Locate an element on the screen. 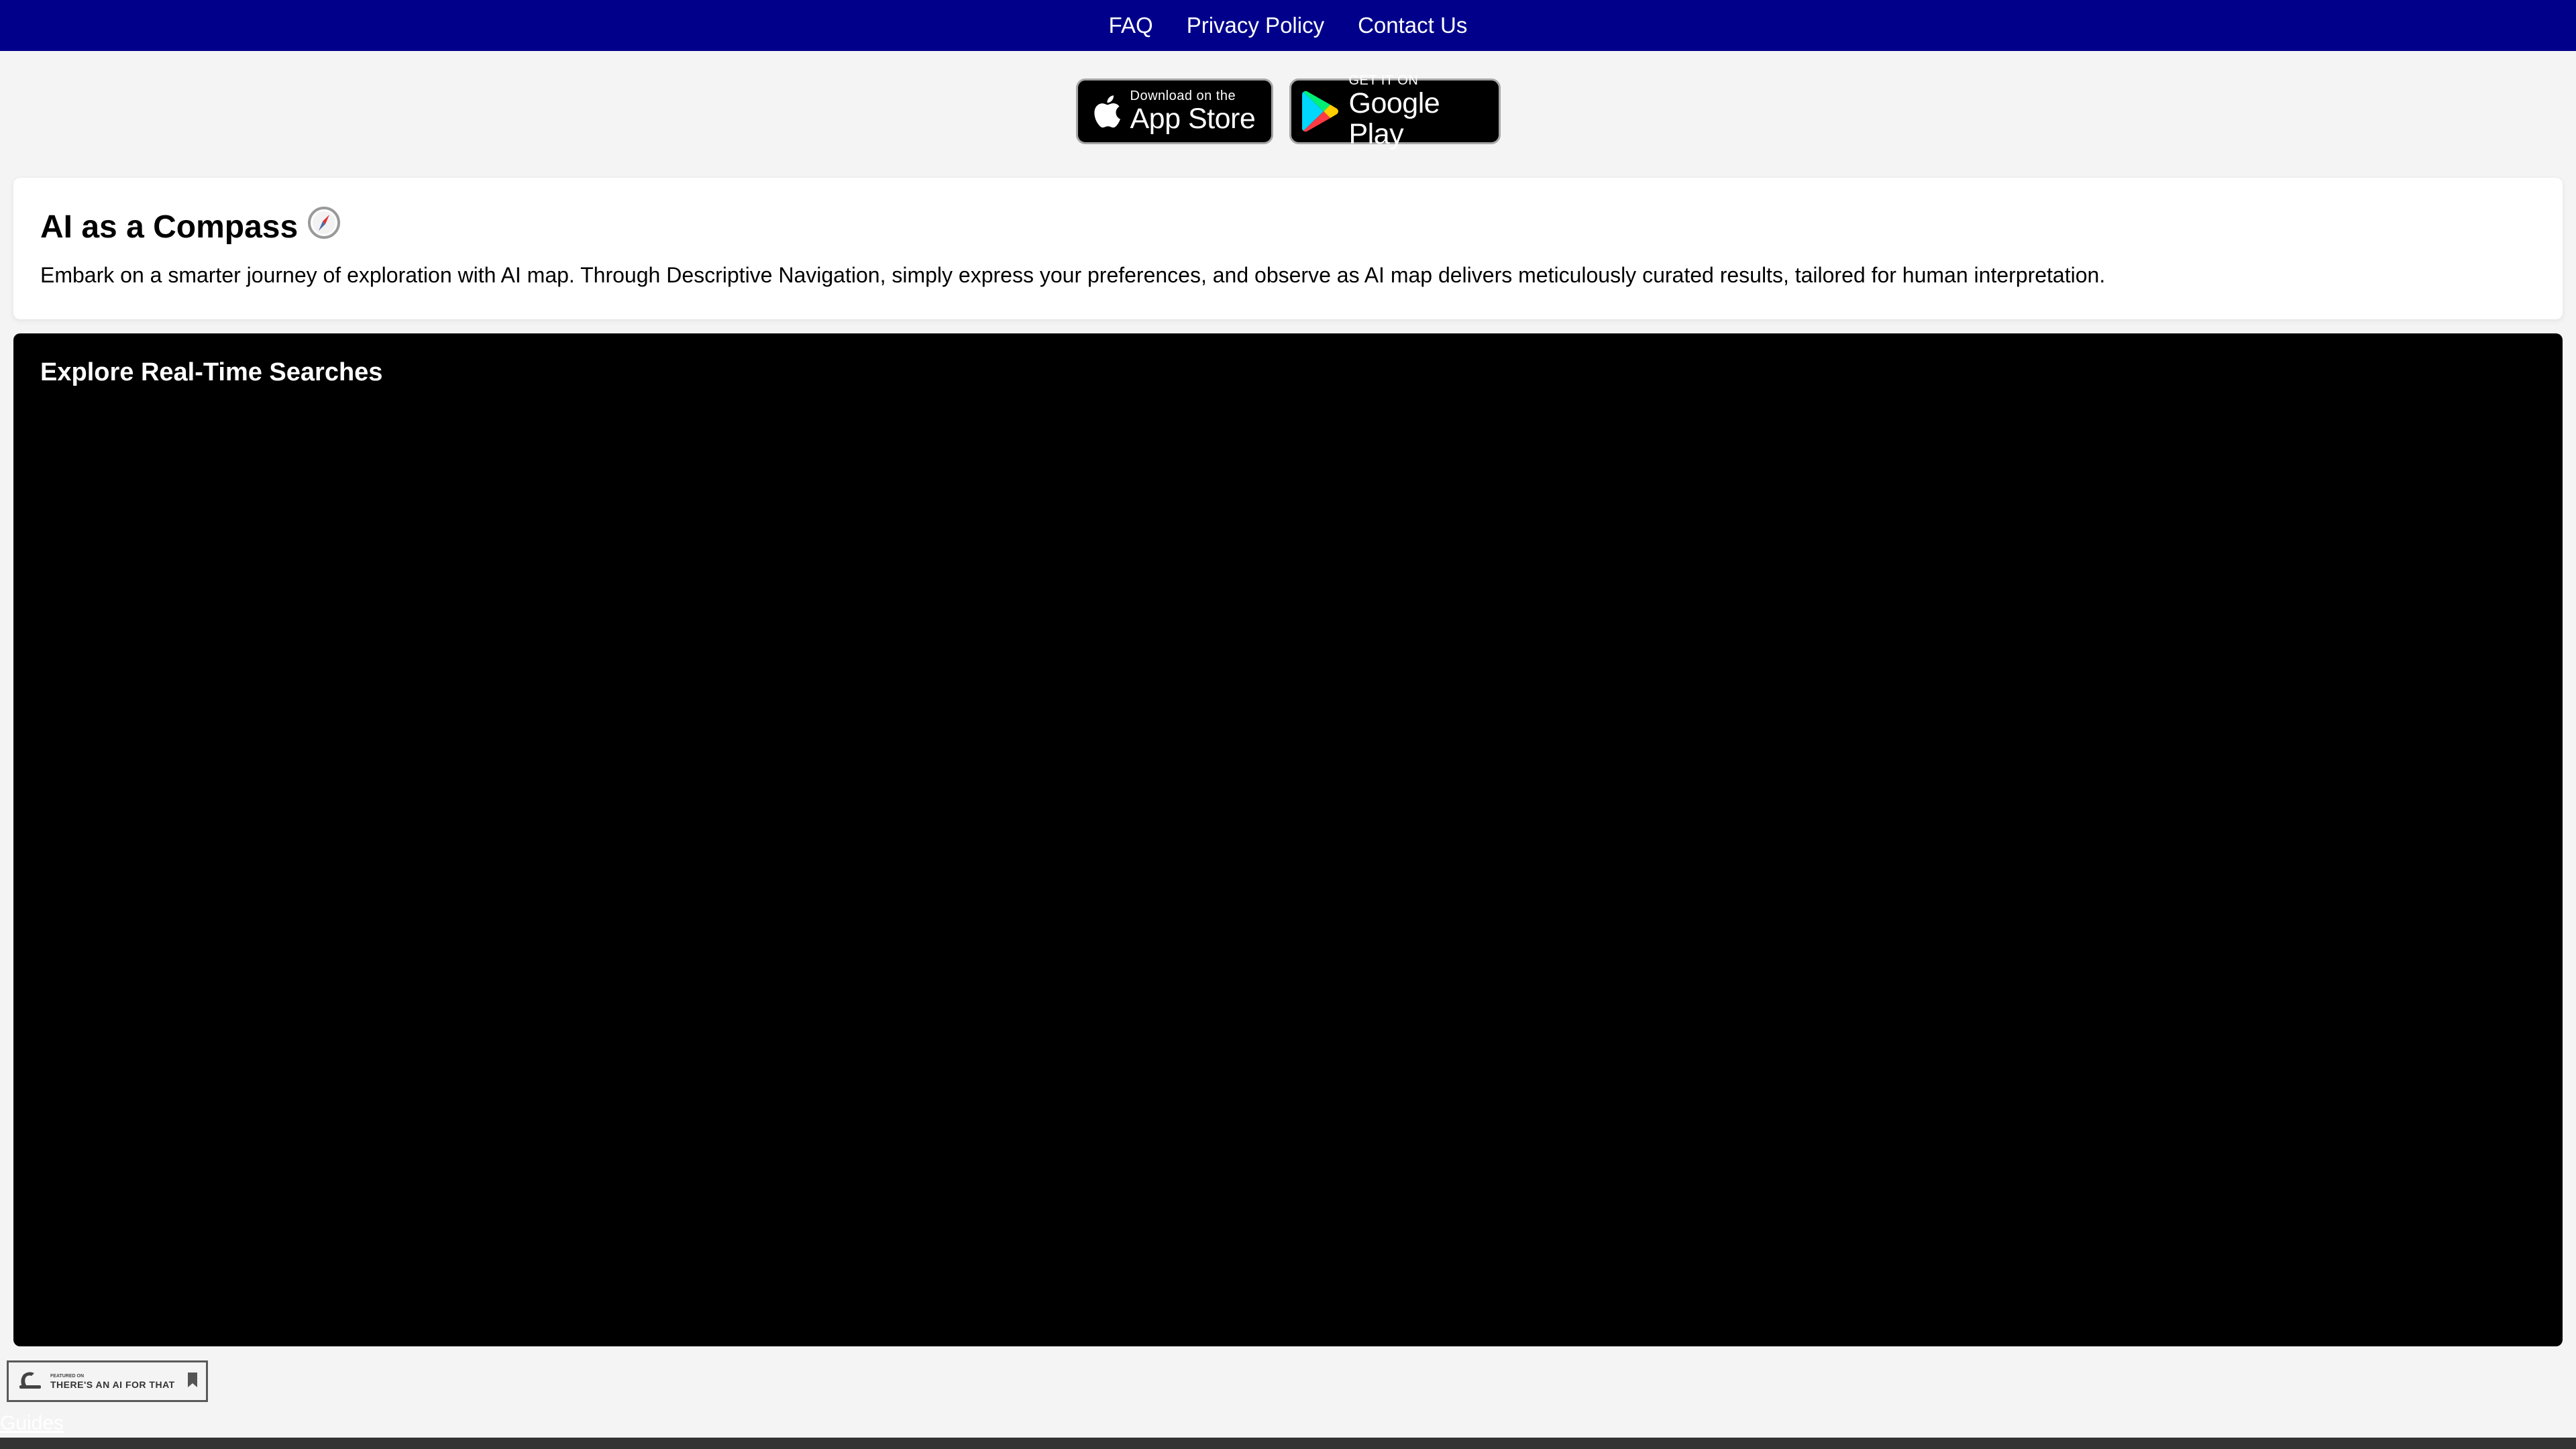  google-play-big-text: Google Play is located at coordinates (1394, 118).